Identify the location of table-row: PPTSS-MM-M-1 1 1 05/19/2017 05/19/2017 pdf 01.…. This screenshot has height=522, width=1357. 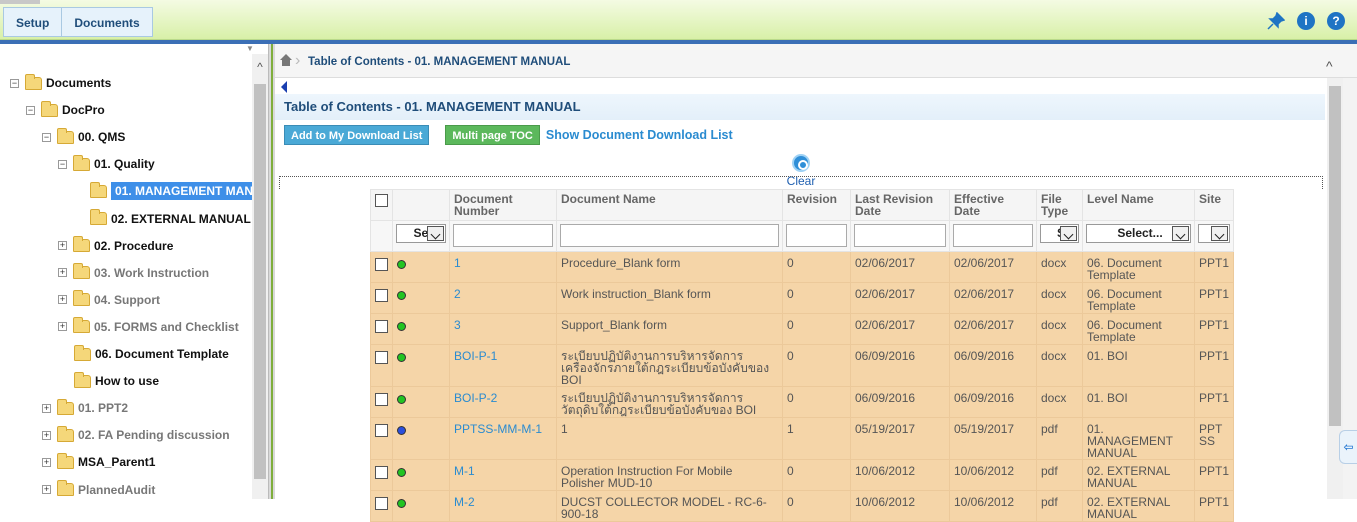
(802, 438).